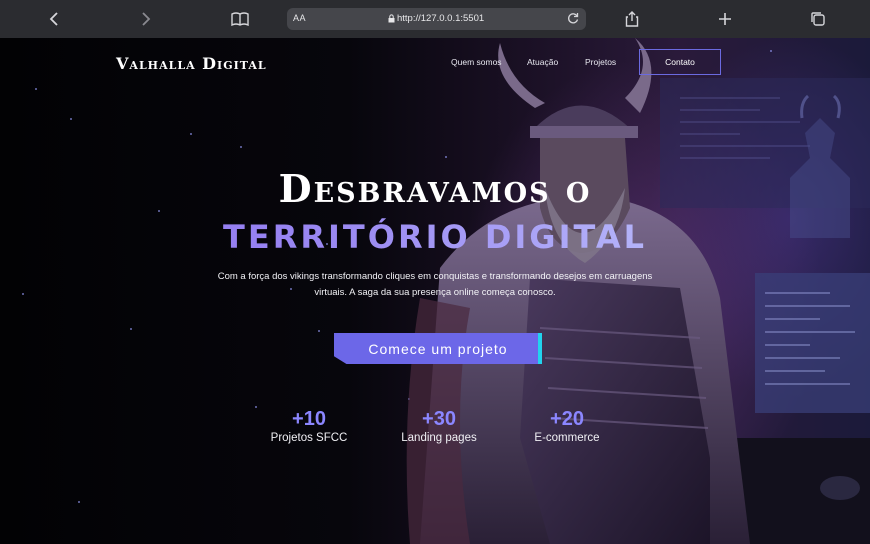  What do you see at coordinates (573, 18) in the screenshot?
I see `reload-icon` at bounding box center [573, 18].